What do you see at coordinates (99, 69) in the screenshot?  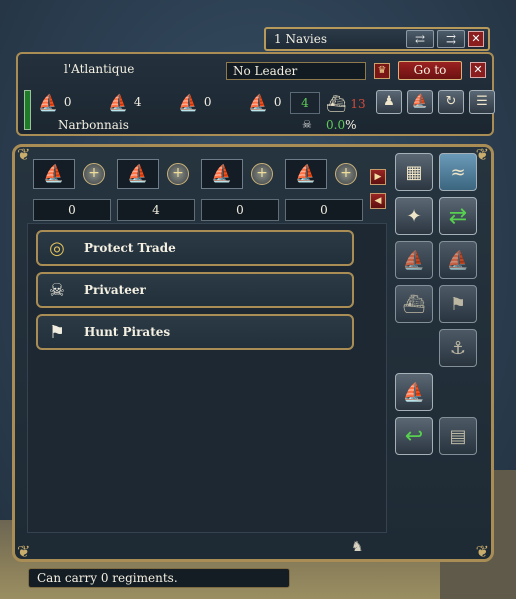 I see `fleet-name: l'Atlantique` at bounding box center [99, 69].